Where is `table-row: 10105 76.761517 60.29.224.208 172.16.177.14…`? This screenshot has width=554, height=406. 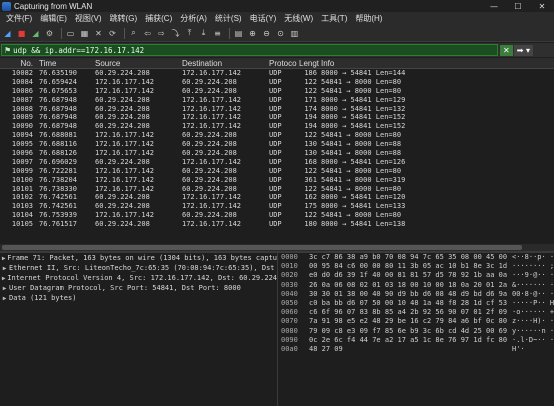
table-row: 10105 76.761517 60.29.224.208 172.16.177.14… is located at coordinates (277, 224).